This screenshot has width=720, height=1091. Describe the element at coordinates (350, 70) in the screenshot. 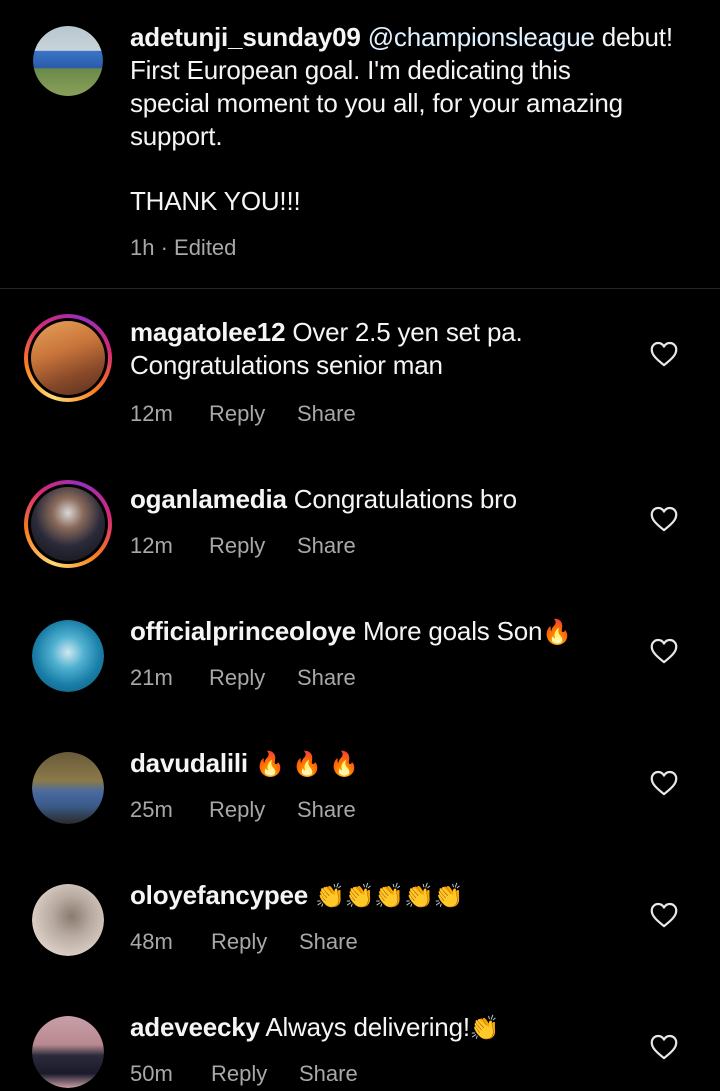

I see `caption-line: First European goal. I'm dedicating this` at that location.